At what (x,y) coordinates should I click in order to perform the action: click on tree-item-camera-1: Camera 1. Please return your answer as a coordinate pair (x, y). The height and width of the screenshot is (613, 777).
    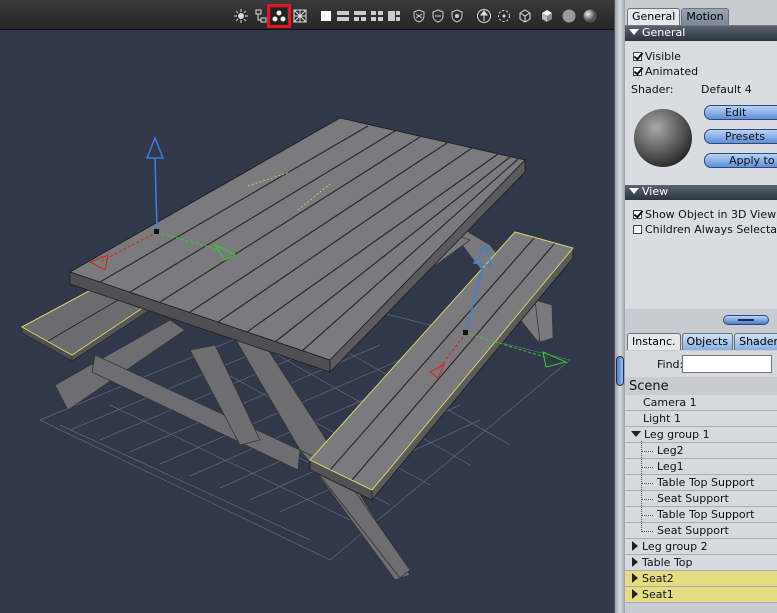
    Looking at the image, I should click on (701, 403).